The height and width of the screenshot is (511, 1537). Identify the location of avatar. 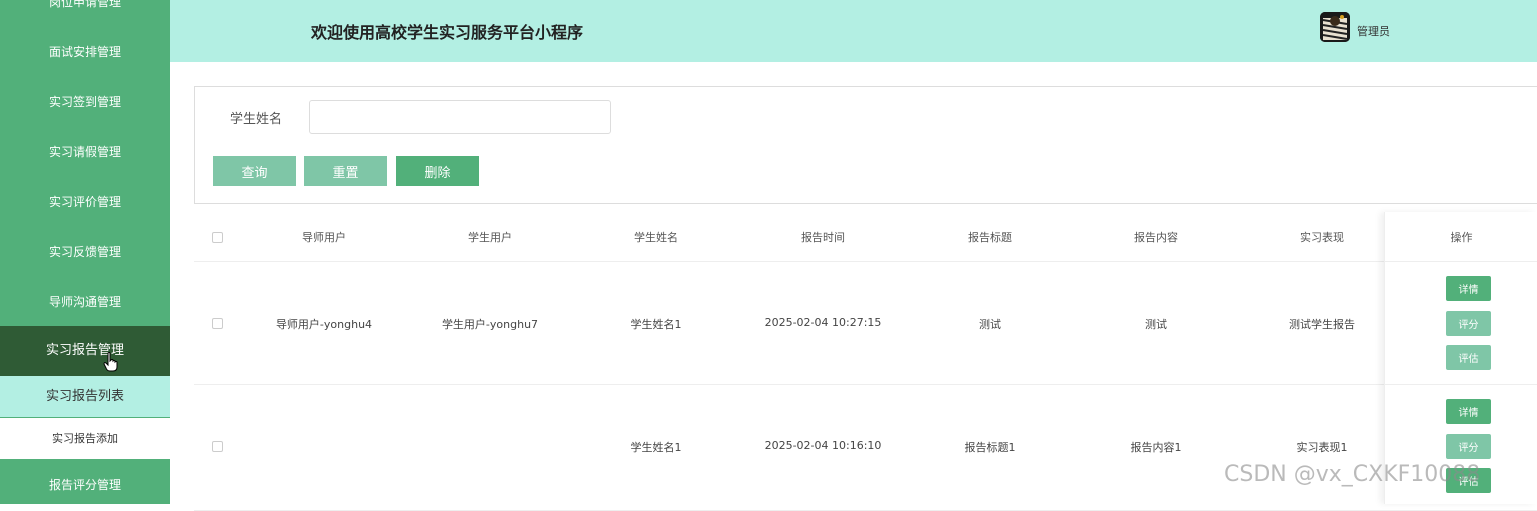
(1335, 27).